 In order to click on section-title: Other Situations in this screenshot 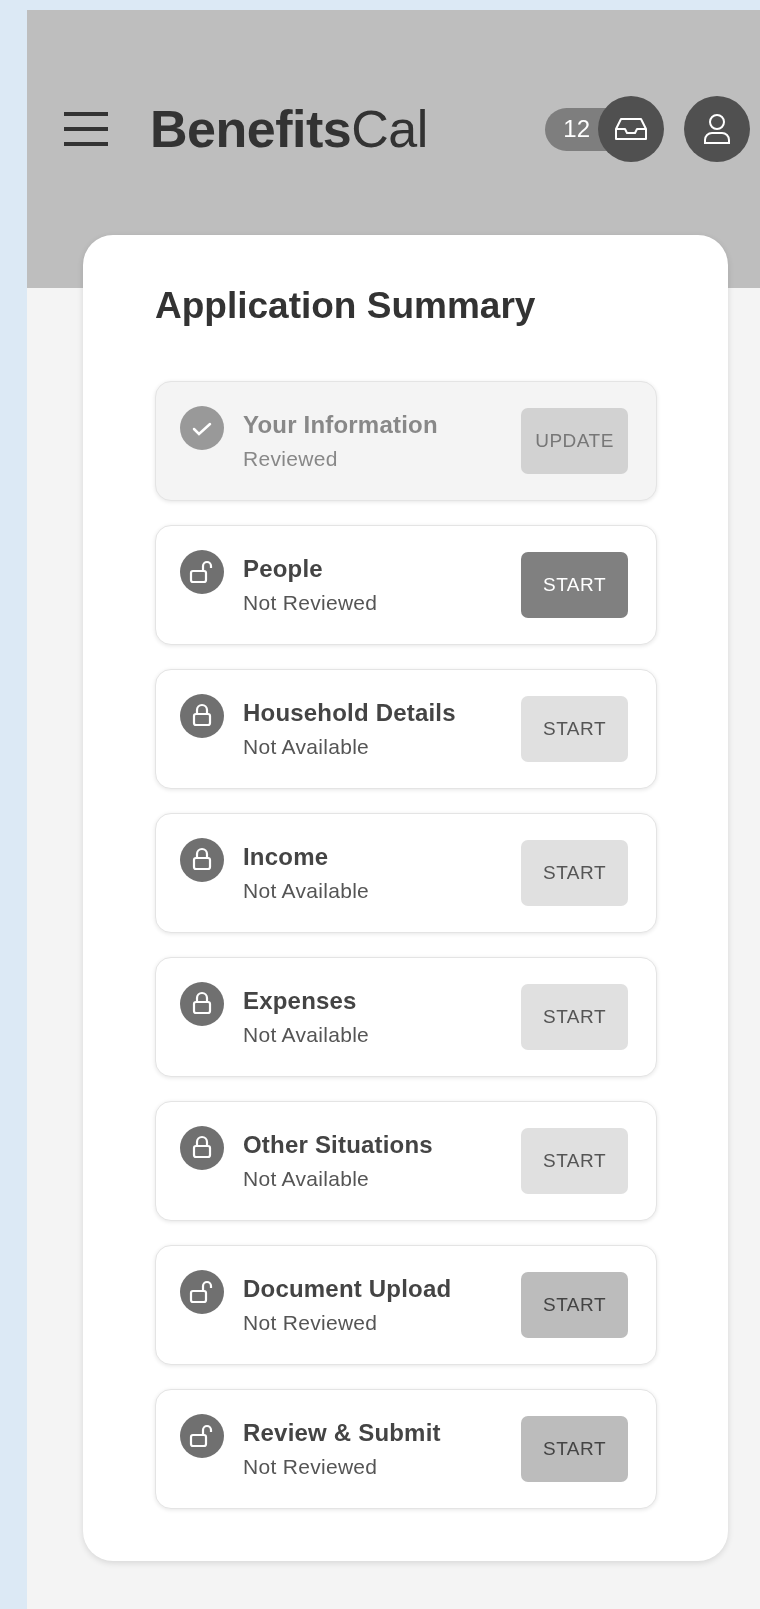, I will do `click(338, 1145)`.